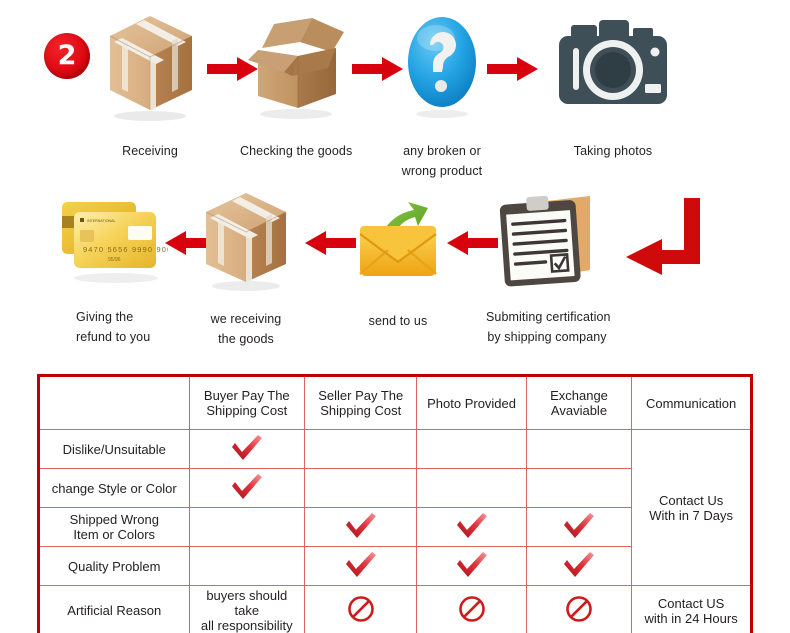 This screenshot has width=790, height=633. What do you see at coordinates (150, 151) in the screenshot?
I see `flow-label: Receiving` at bounding box center [150, 151].